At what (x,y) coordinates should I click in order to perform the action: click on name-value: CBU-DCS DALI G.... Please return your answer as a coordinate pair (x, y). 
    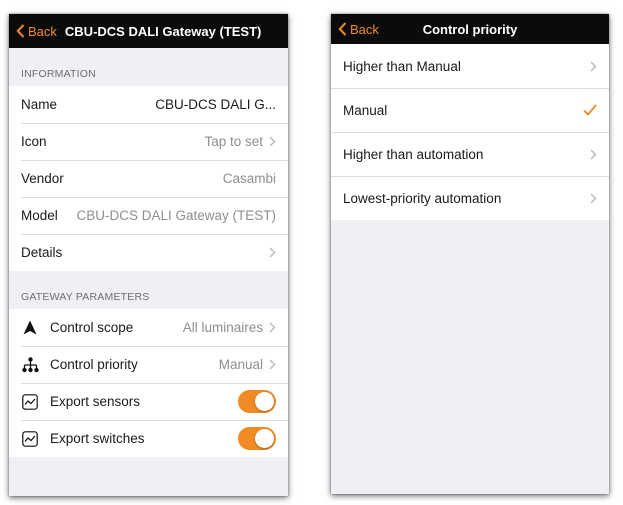
    Looking at the image, I should click on (215, 104).